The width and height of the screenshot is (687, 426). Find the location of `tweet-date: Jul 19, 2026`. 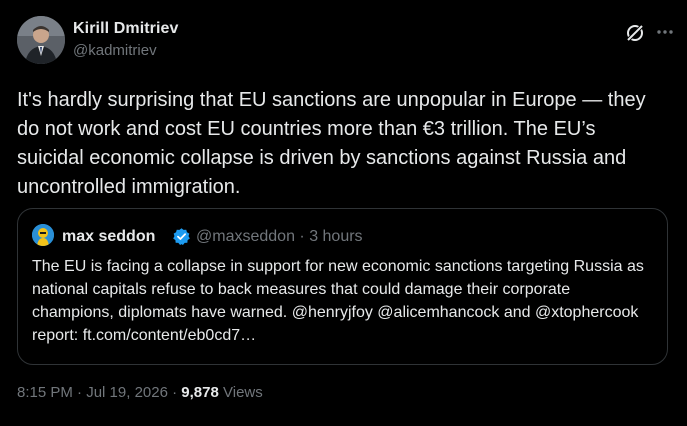

tweet-date: Jul 19, 2026 is located at coordinates (127, 392).